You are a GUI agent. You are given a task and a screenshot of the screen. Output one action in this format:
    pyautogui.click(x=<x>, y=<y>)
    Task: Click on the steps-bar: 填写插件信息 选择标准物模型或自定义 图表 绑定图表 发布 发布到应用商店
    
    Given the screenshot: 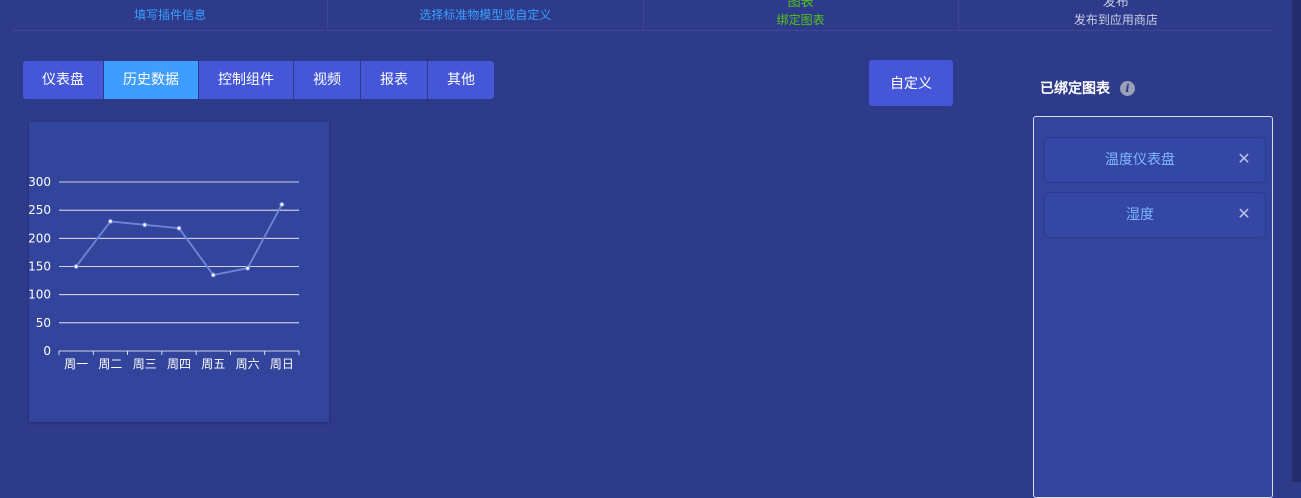 What is the action you would take?
    pyautogui.click(x=643, y=15)
    